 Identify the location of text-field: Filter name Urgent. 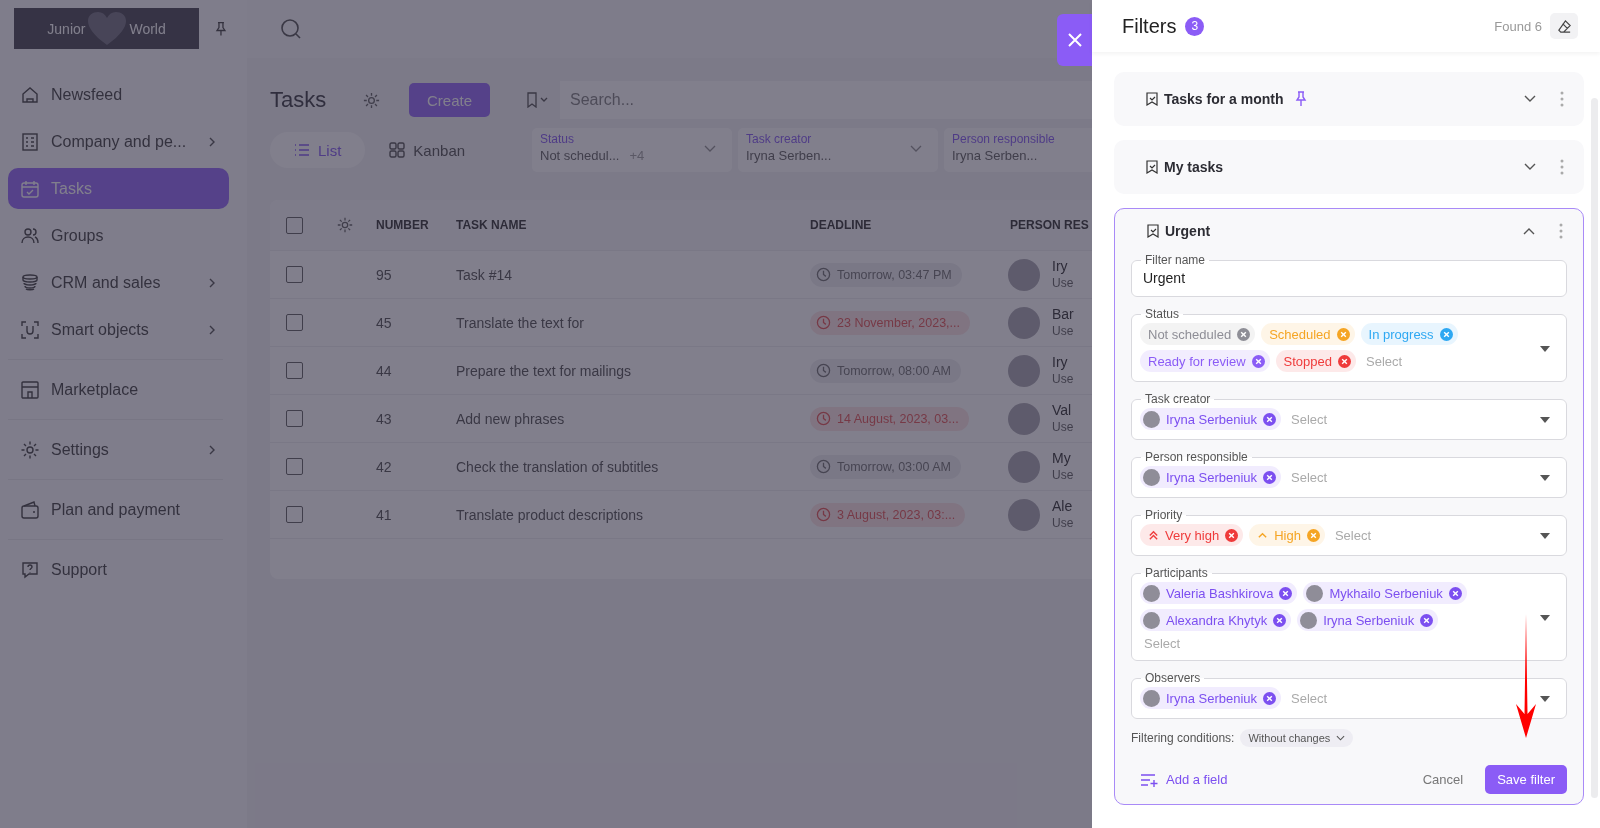
(1349, 275).